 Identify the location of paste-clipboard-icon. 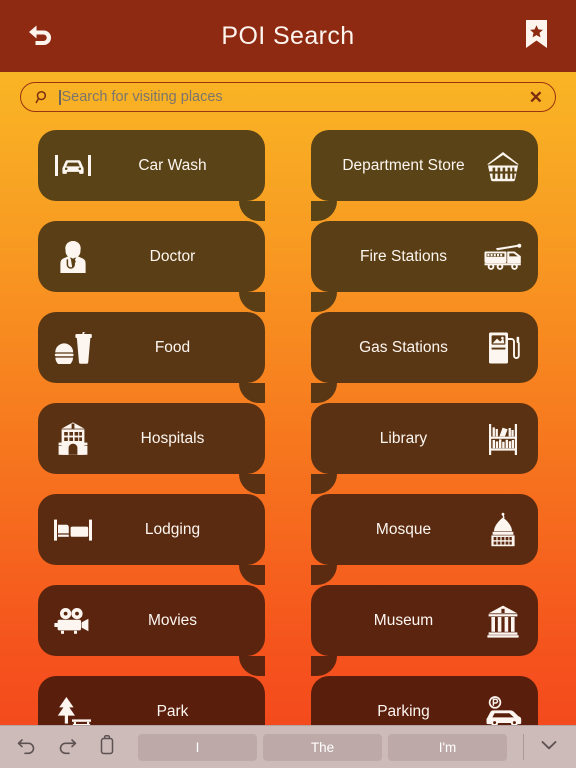
(107, 747).